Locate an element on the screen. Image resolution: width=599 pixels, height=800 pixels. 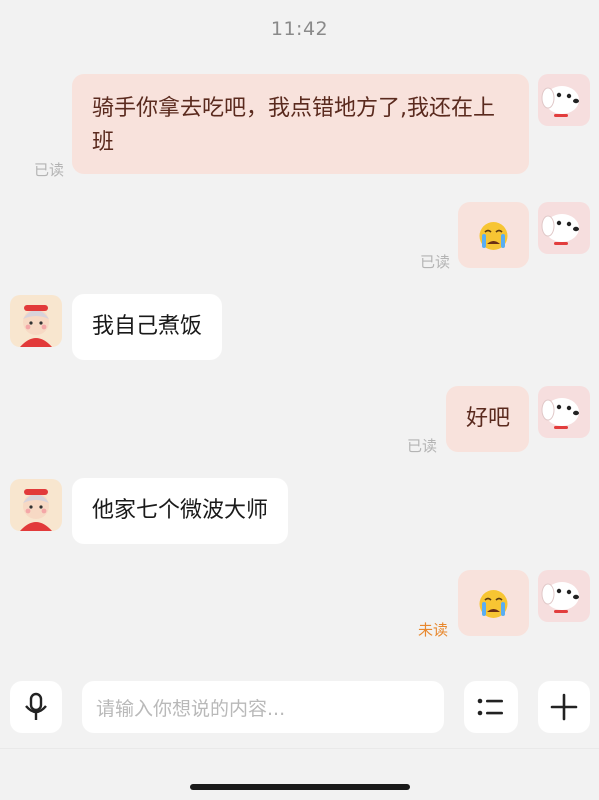
message-bubble-outgoing: 骑手你拿去吃吧，我点错地方了,我还在上班 is located at coordinates (300, 124).